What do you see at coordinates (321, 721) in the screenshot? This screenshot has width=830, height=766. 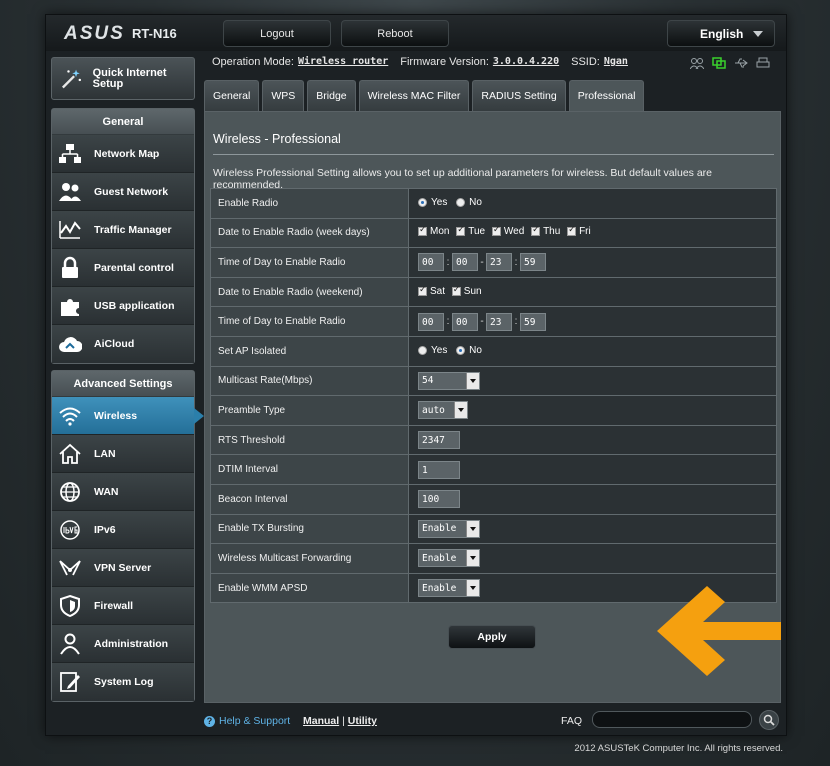 I see `manual-link: Manual` at bounding box center [321, 721].